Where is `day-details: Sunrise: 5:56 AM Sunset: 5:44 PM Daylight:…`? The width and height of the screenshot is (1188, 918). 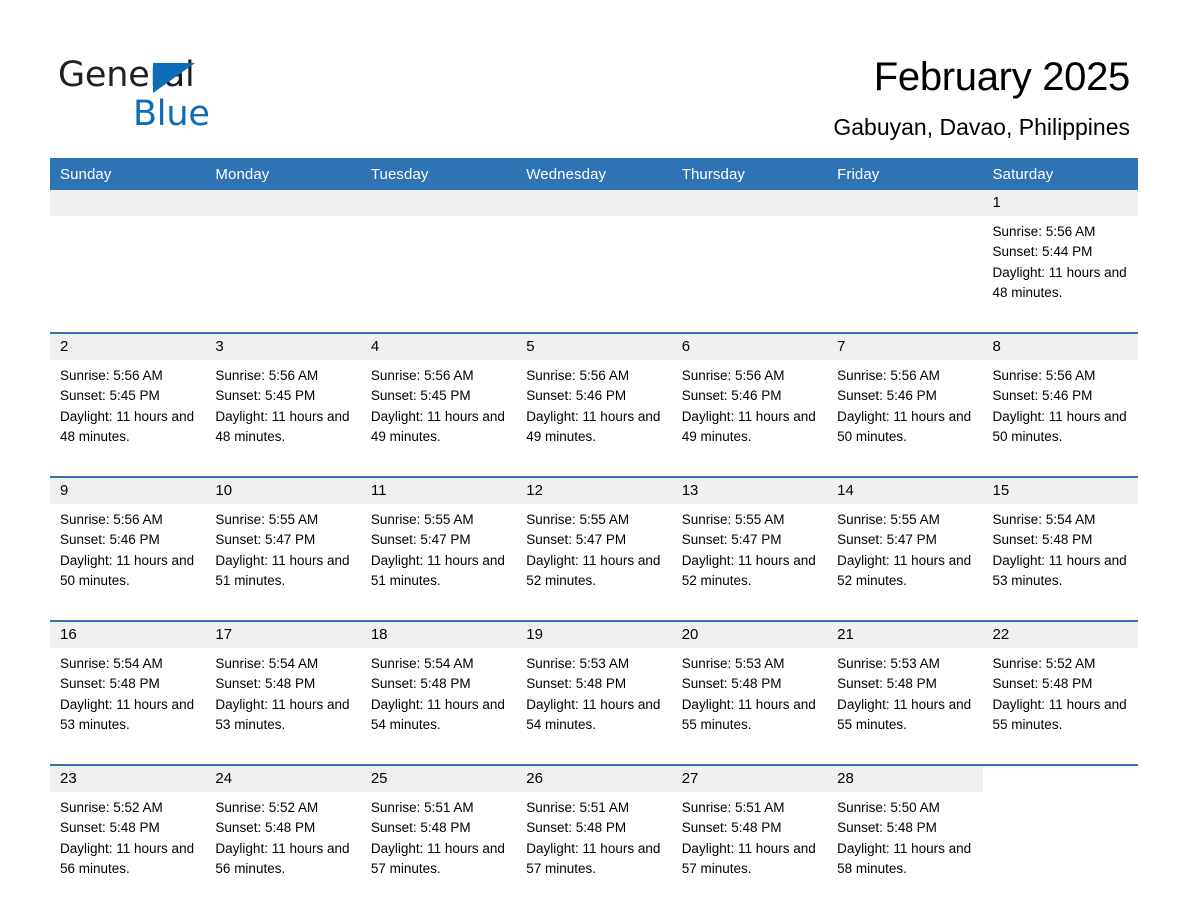 day-details: Sunrise: 5:56 AM Sunset: 5:44 PM Daylight:… is located at coordinates (1060, 259).